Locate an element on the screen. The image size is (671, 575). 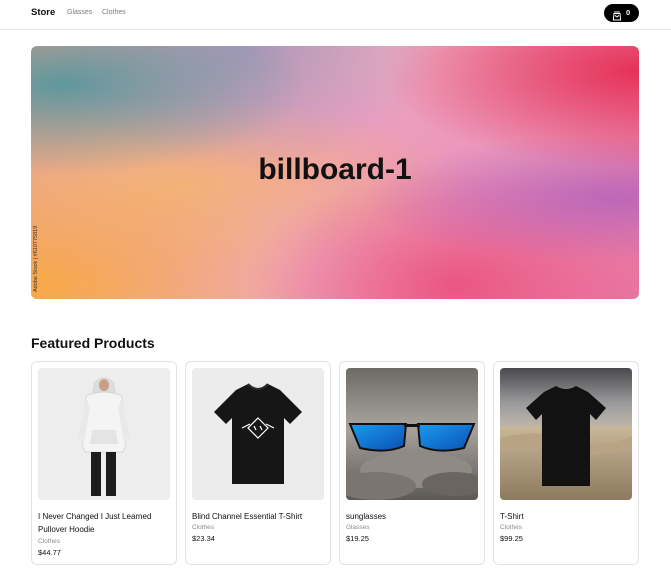
image-credit-text: Adobe Stock | #610775819 is located at coordinates (36, 258).